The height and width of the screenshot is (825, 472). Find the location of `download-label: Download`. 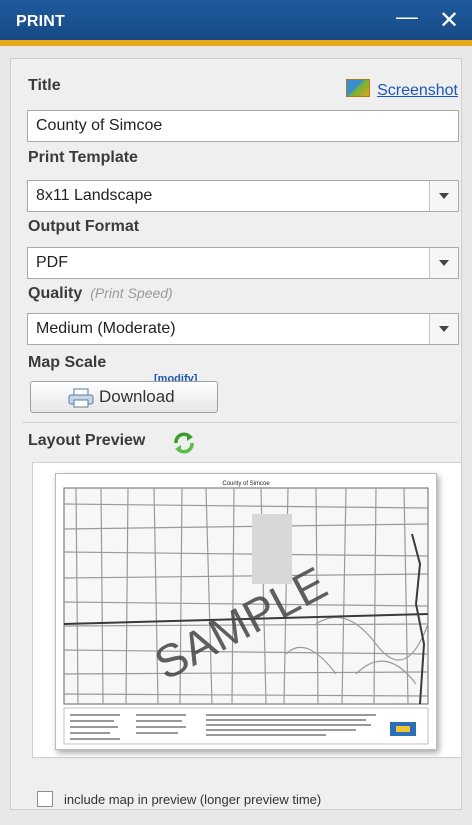

download-label: Download is located at coordinates (137, 396).